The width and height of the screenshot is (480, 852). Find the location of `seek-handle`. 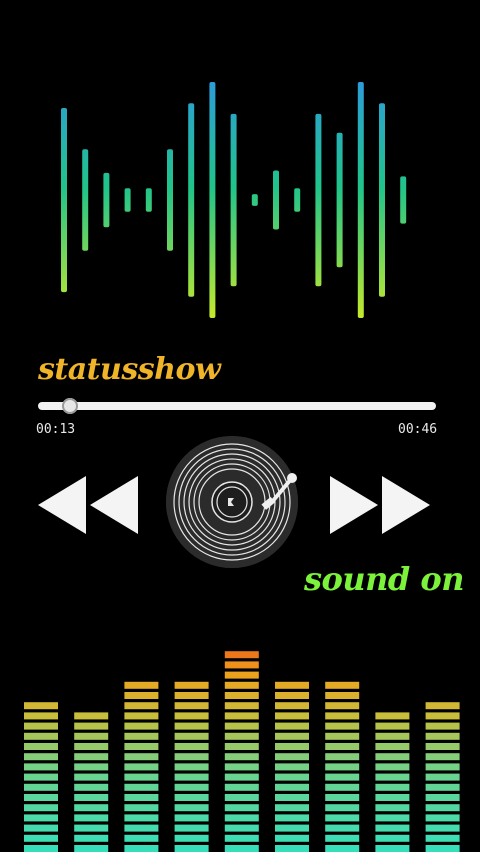

seek-handle is located at coordinates (69, 406).